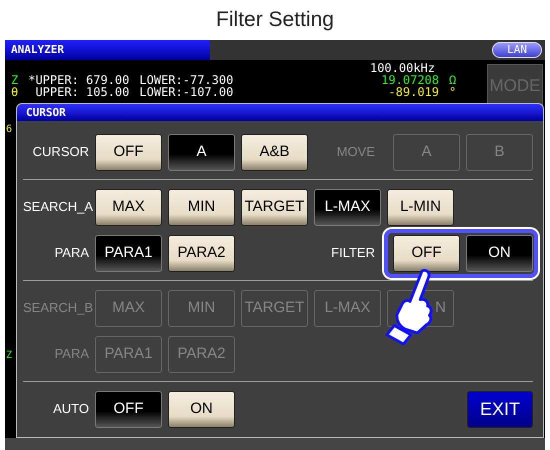 Image resolution: width=550 pixels, height=450 pixels. I want to click on parameter-name: Z, so click(14, 80).